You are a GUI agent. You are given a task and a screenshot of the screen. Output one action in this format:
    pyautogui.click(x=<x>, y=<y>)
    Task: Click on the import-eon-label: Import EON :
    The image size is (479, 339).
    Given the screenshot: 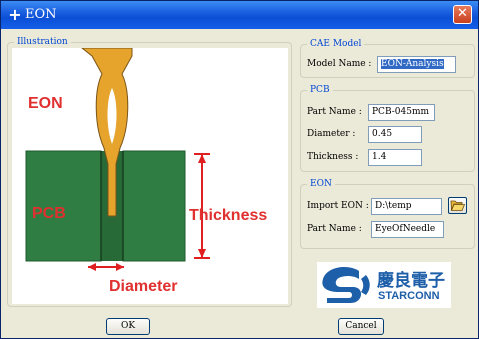 What is the action you would take?
    pyautogui.click(x=338, y=206)
    